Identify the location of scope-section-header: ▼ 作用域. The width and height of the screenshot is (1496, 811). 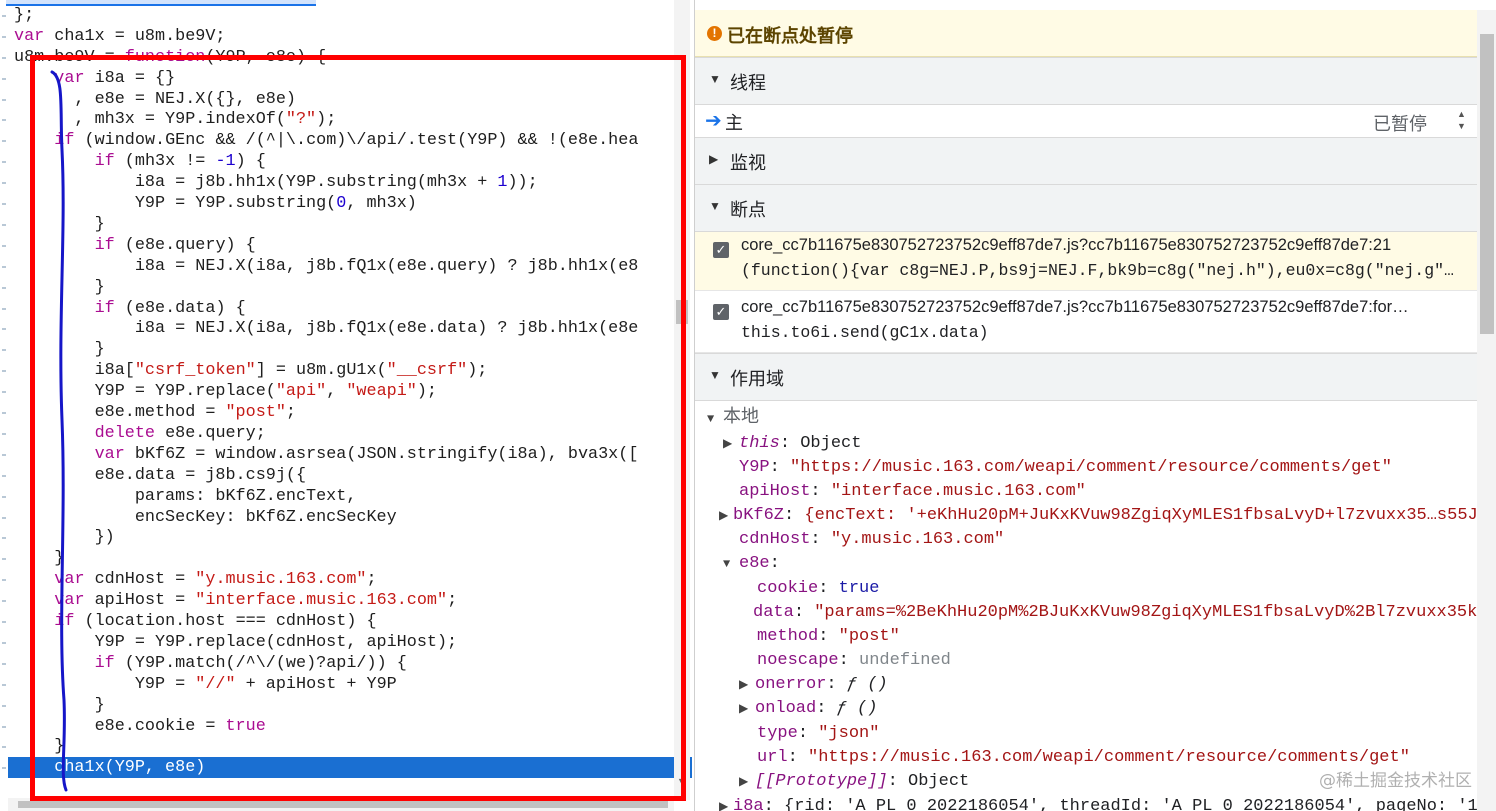
(1086, 377).